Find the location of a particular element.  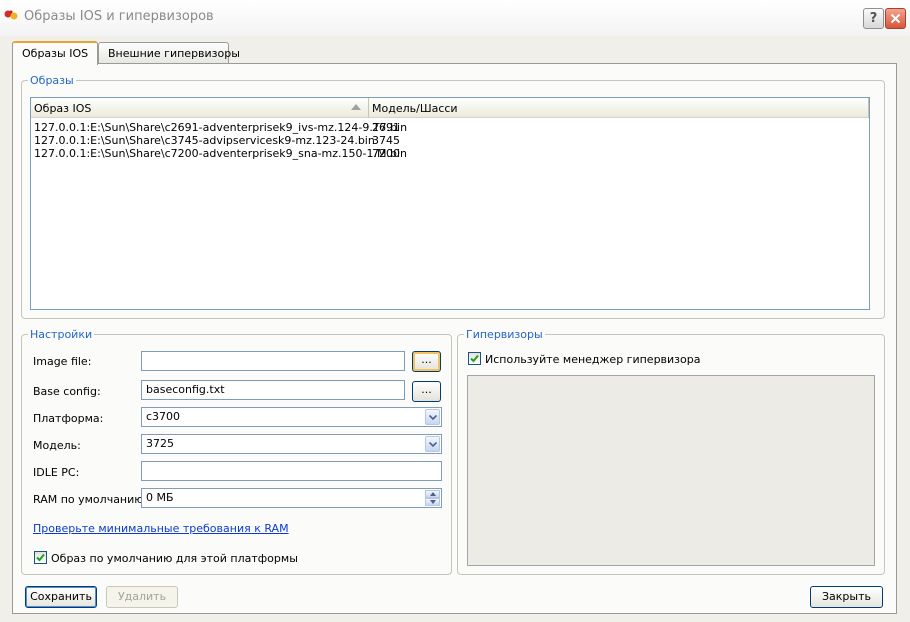

idle-pc-input is located at coordinates (291, 471).